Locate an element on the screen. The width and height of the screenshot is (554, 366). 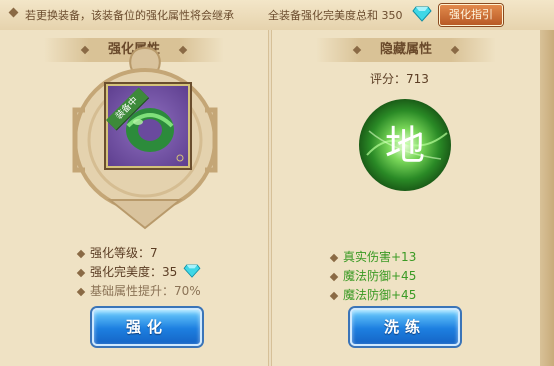
hidden-attributes-title: 隐藏属性 is located at coordinates (406, 50).